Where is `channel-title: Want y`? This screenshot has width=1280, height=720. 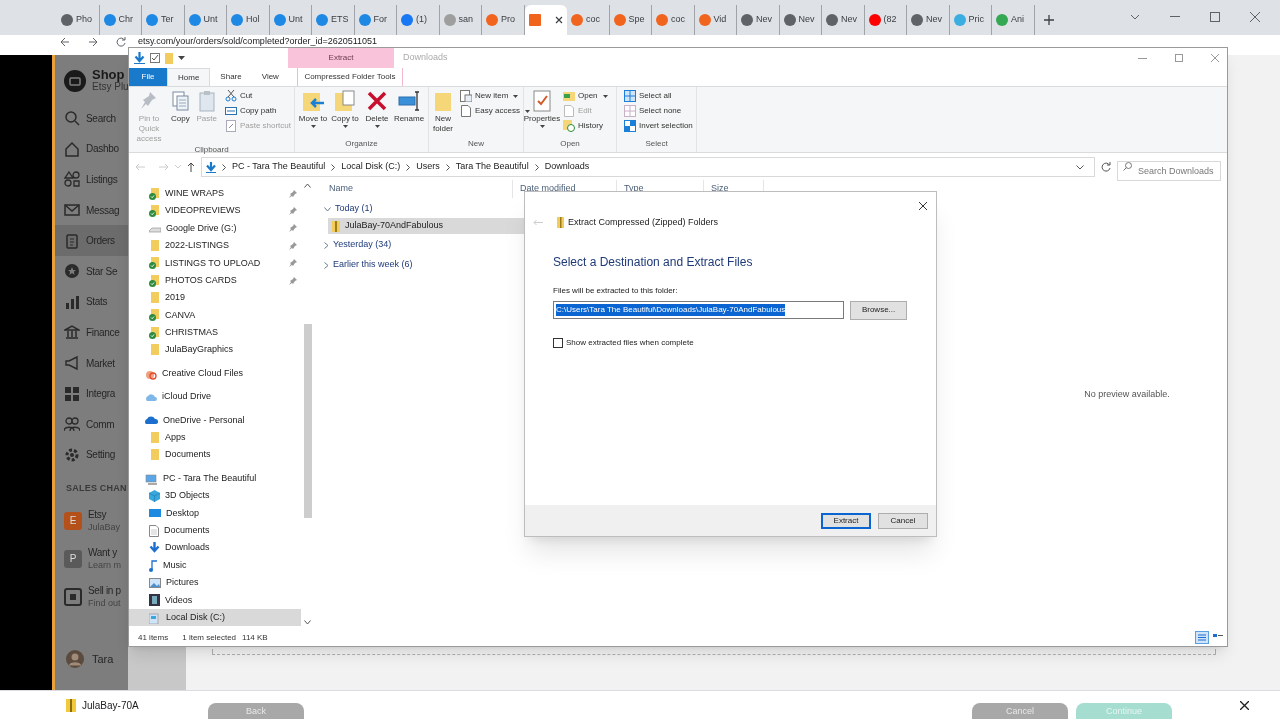
channel-title: Want y is located at coordinates (103, 552).